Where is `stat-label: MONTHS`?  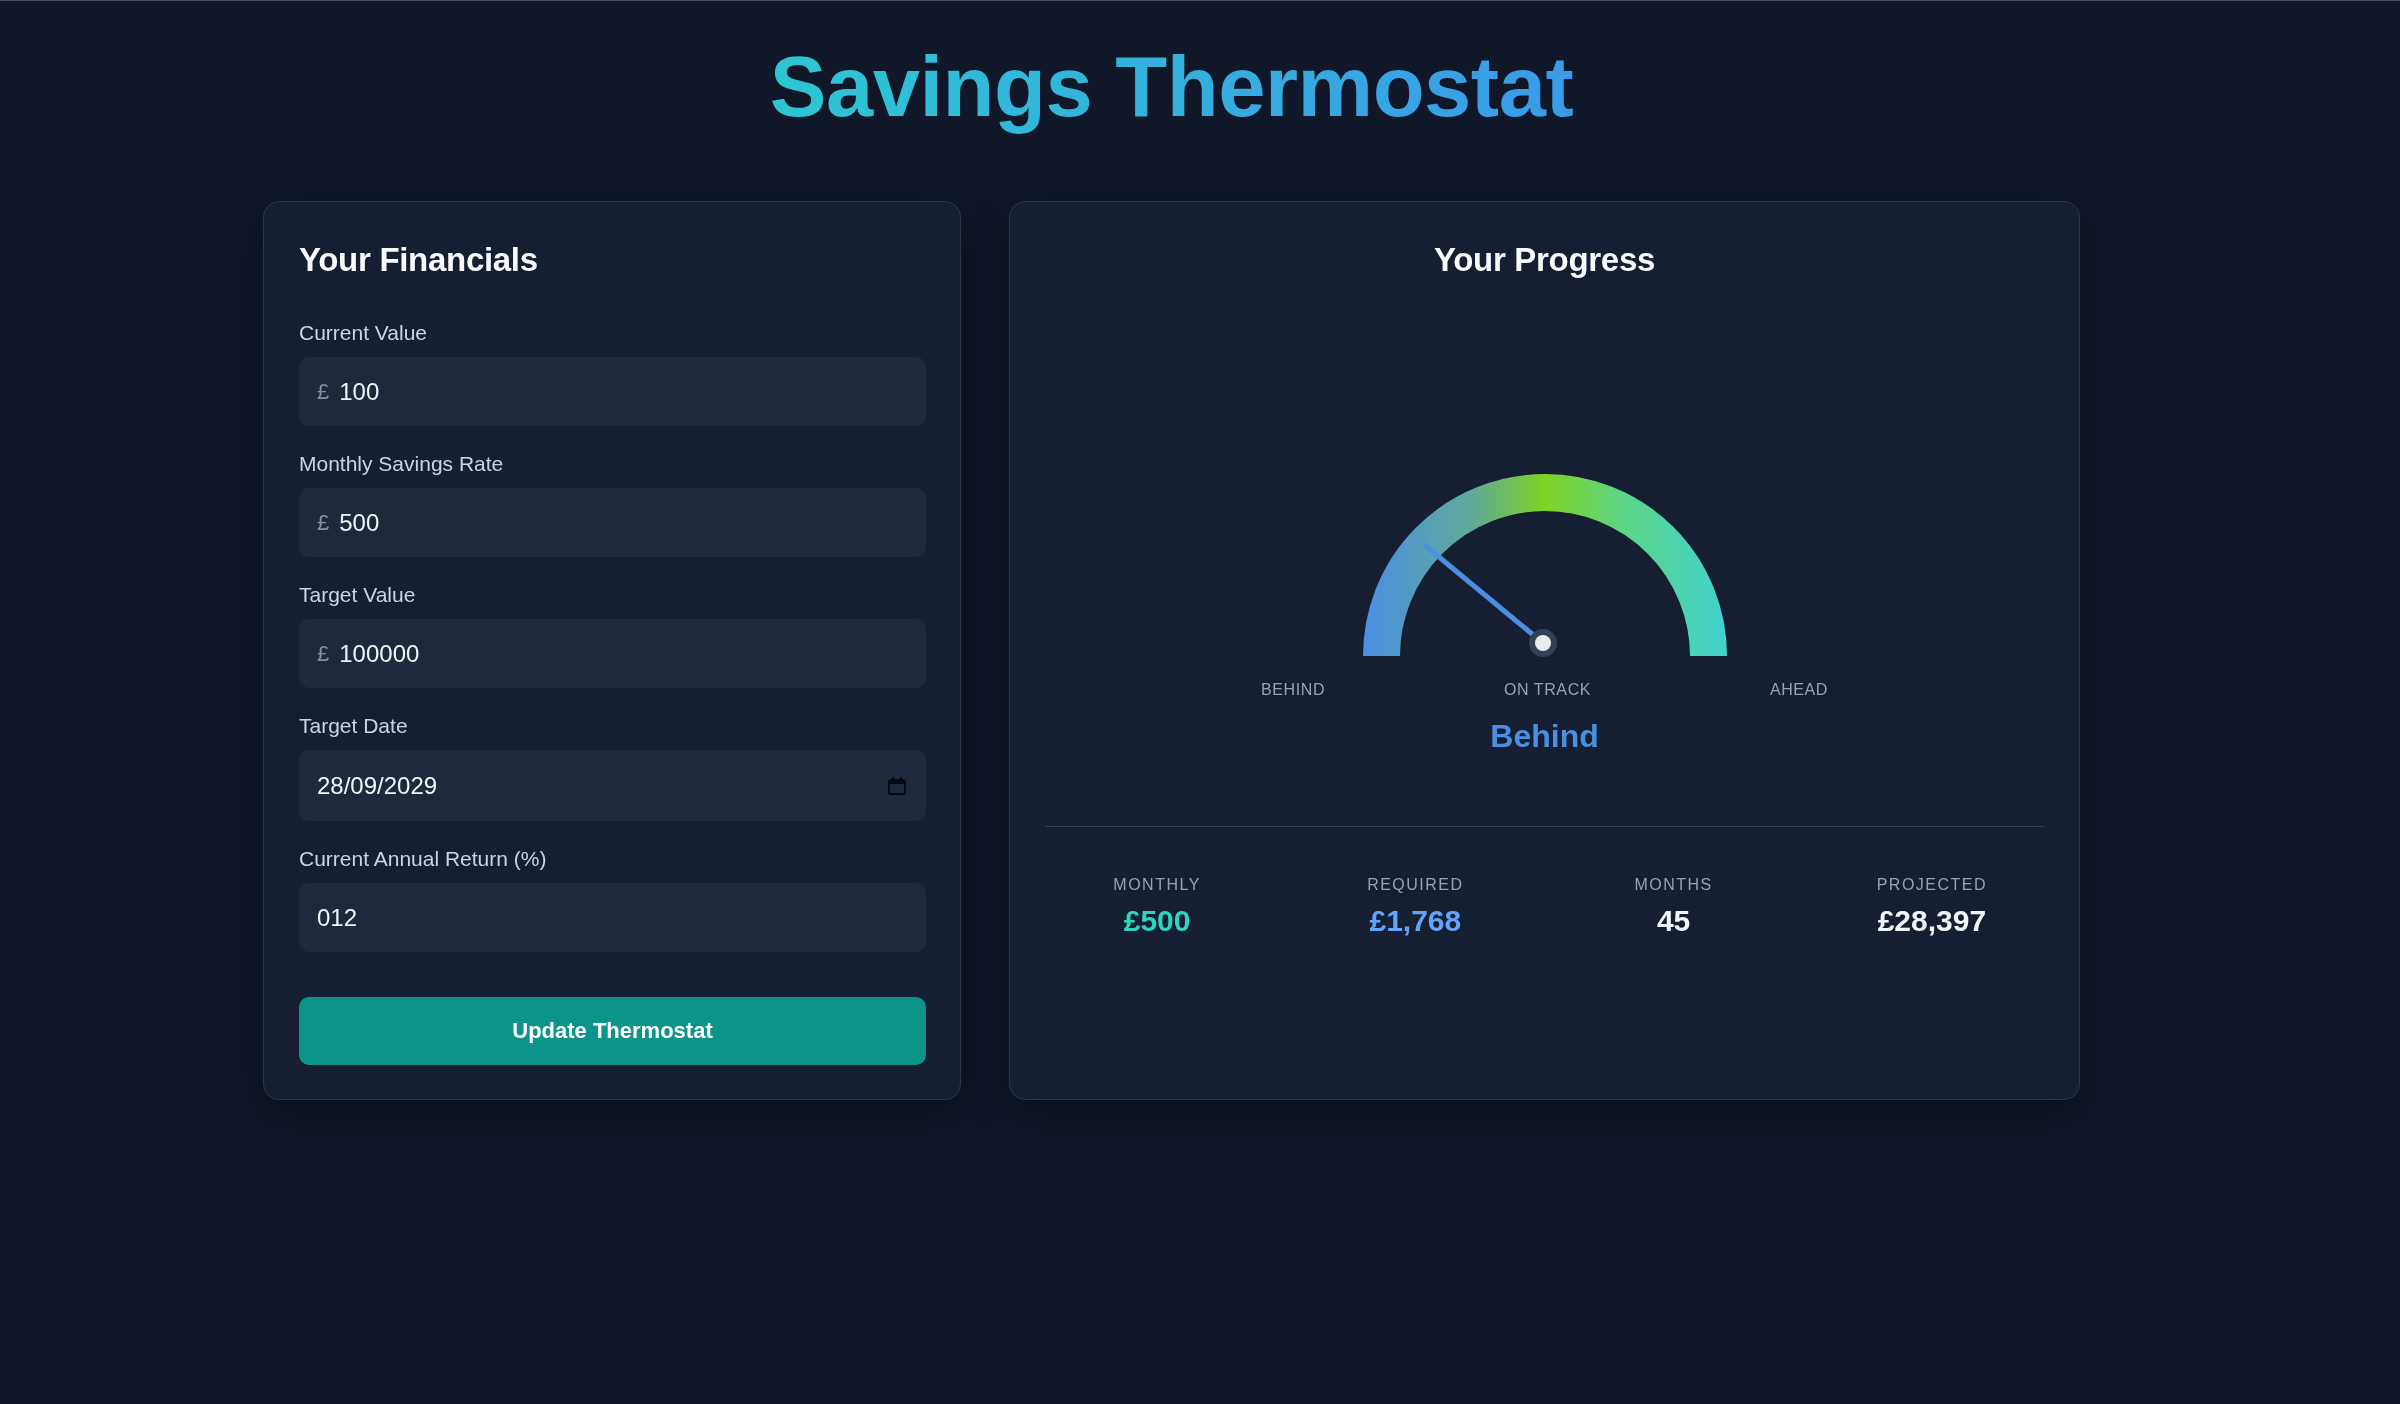 stat-label: MONTHS is located at coordinates (1673, 885).